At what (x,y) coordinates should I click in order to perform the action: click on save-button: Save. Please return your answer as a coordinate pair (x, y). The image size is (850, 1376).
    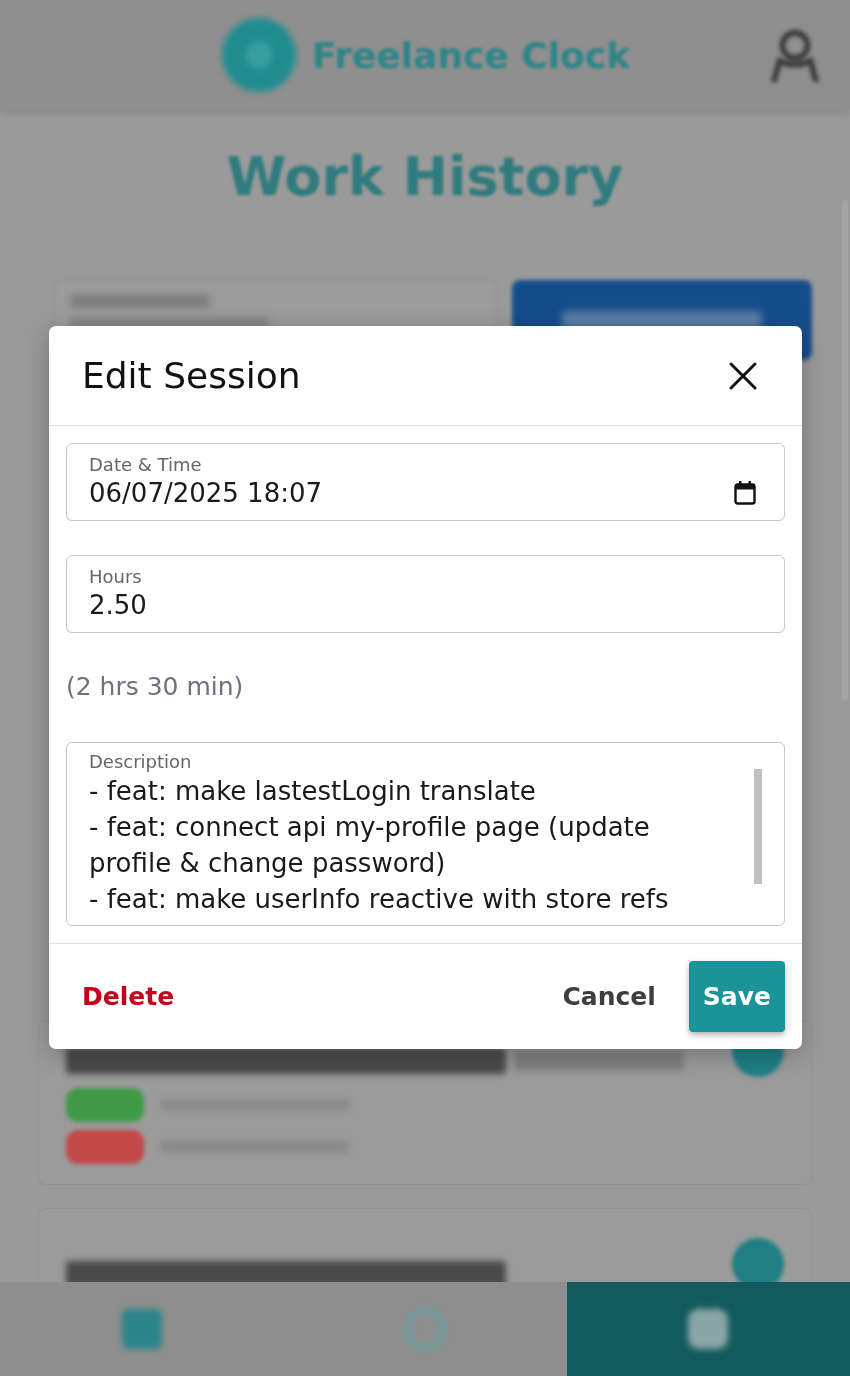
    Looking at the image, I should click on (736, 996).